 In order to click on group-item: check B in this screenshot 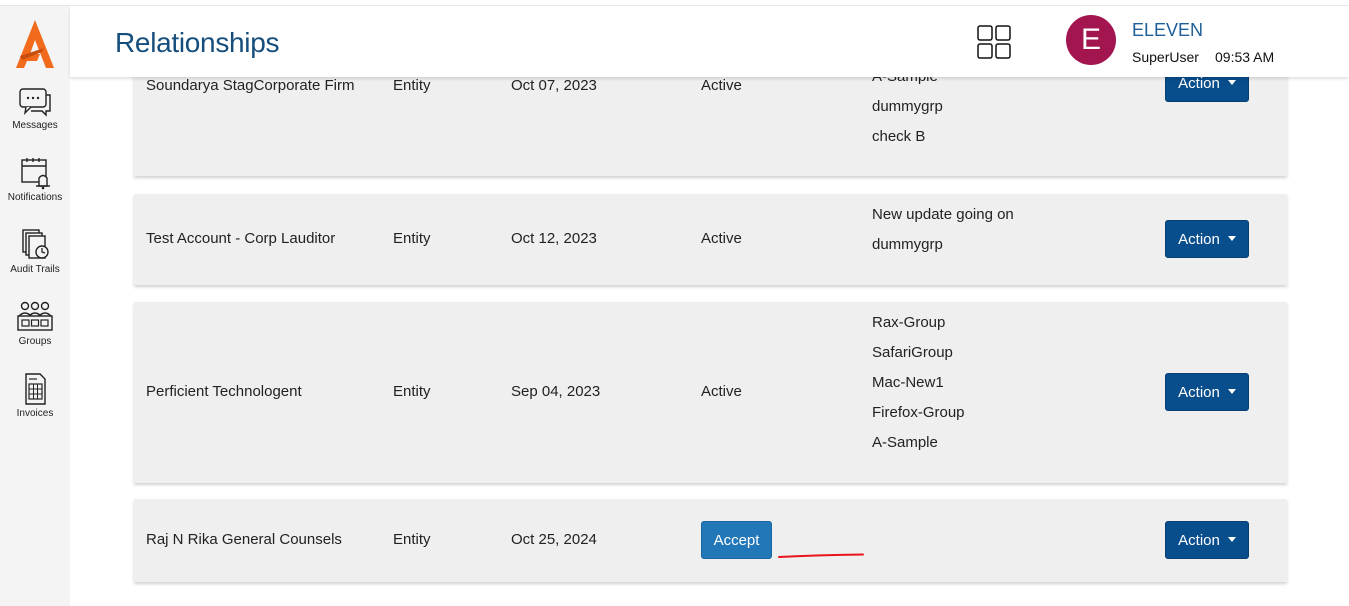, I will do `click(899, 136)`.